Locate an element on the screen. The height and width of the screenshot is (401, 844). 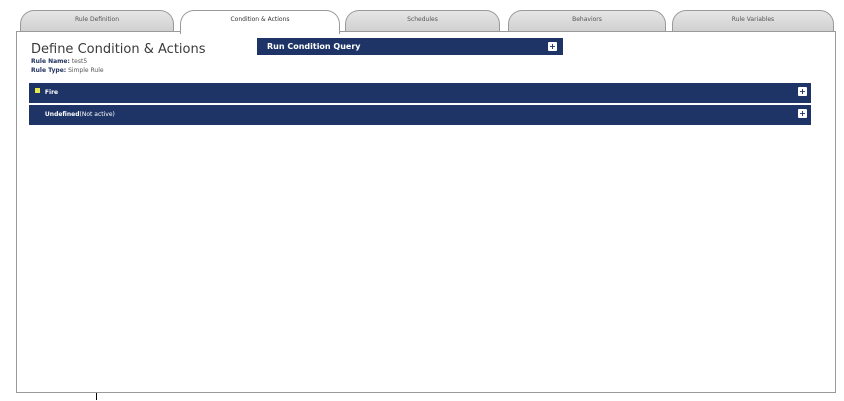
action-row-fire: Fire + is located at coordinates (420, 93).